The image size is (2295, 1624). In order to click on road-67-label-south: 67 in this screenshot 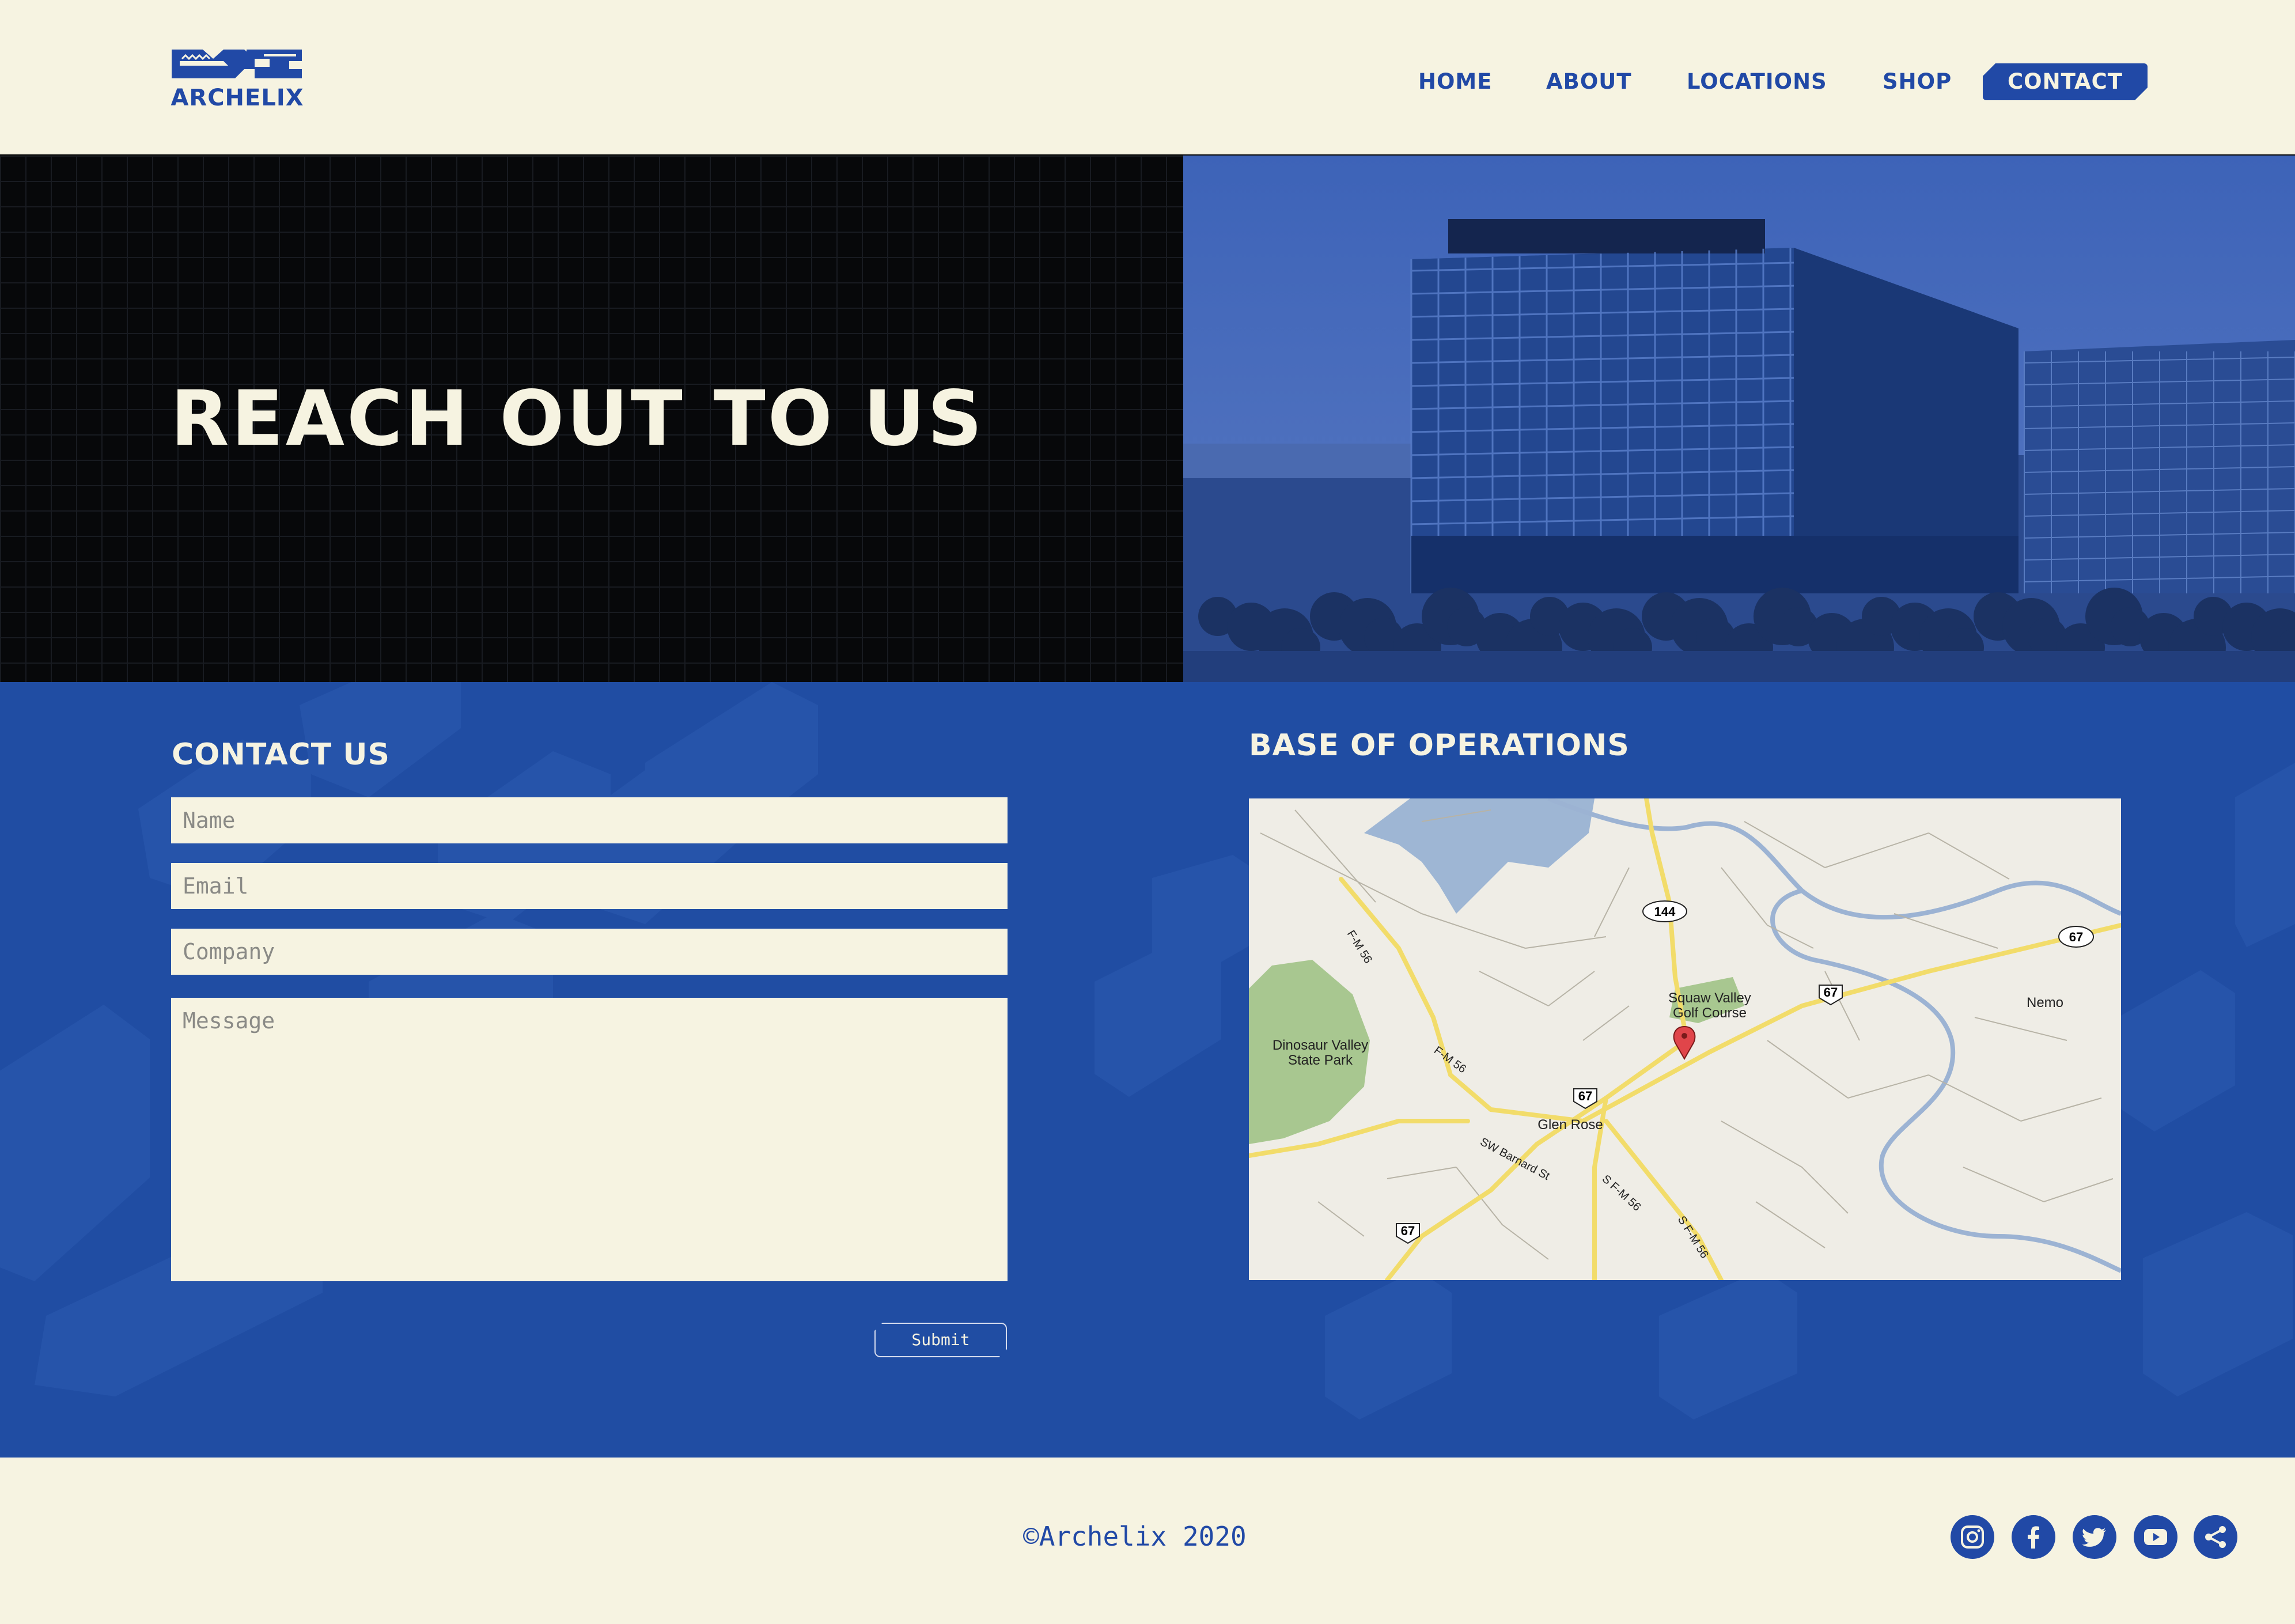, I will do `click(1408, 1231)`.